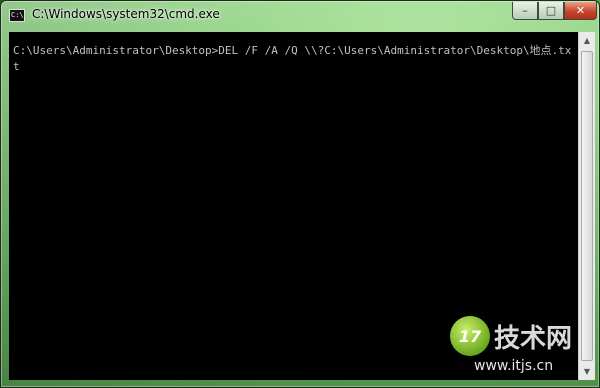  Describe the element at coordinates (533, 339) in the screenshot. I see `watermark-name: 技术网` at that location.